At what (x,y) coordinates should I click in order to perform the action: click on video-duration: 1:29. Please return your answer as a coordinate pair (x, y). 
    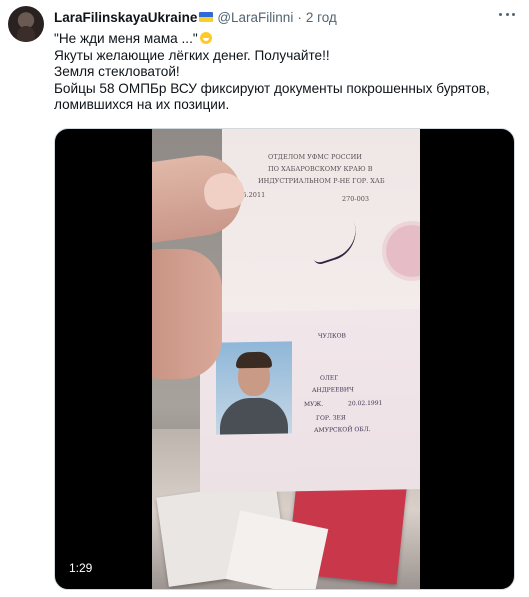
    Looking at the image, I should click on (81, 568).